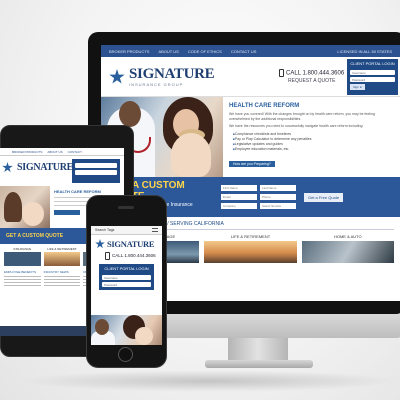 This screenshot has width=400, height=400. Describe the element at coordinates (210, 381) in the screenshot. I see `floor-shadow` at that location.